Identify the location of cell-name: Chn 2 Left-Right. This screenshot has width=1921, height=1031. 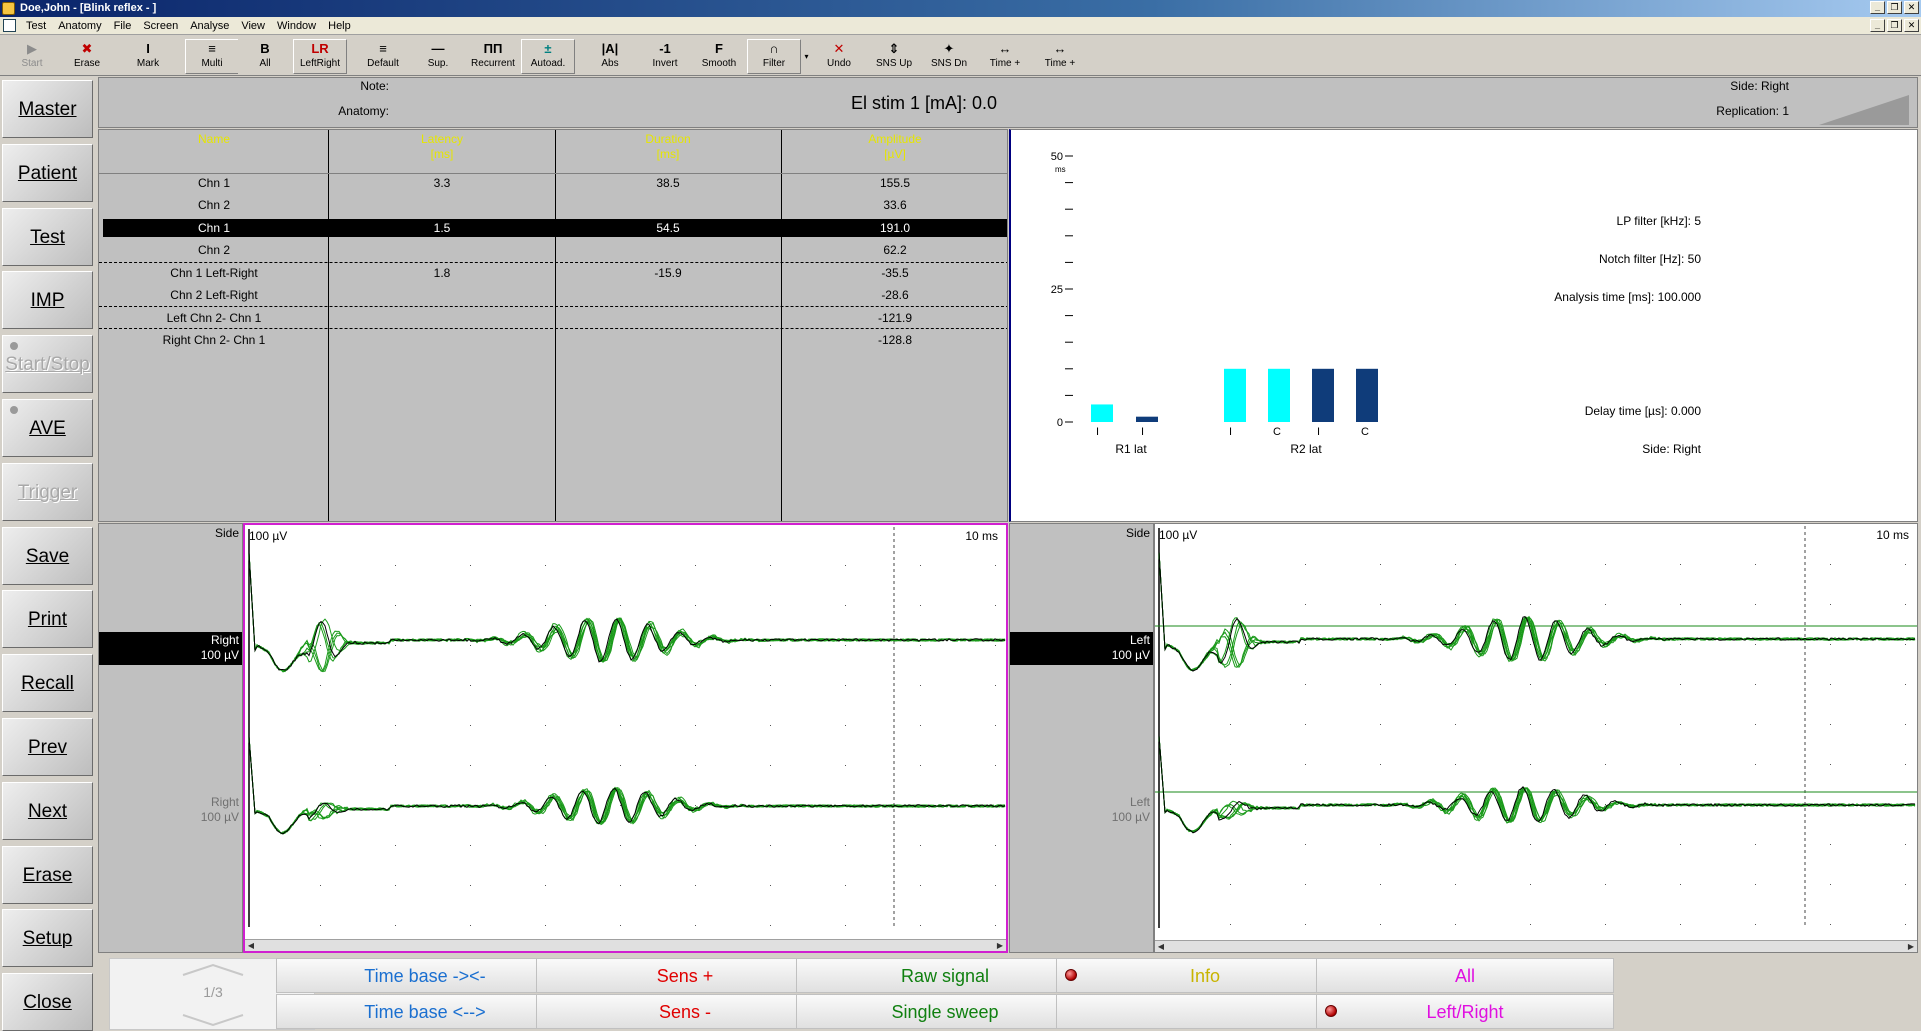
(214, 295).